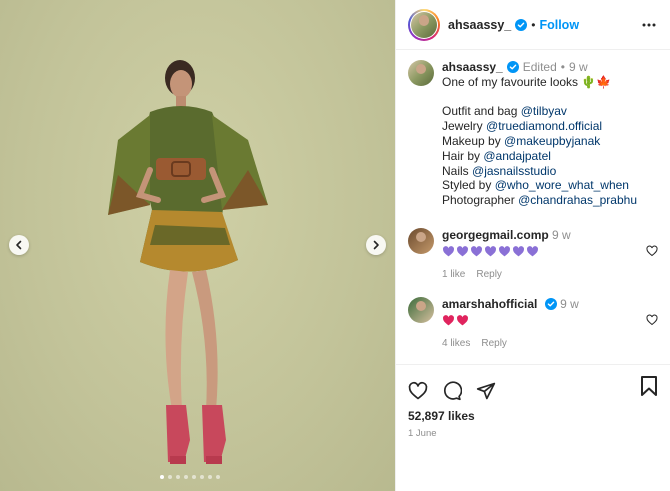 This screenshot has width=670, height=491. What do you see at coordinates (486, 391) in the screenshot?
I see `paper-plane-icon` at bounding box center [486, 391].